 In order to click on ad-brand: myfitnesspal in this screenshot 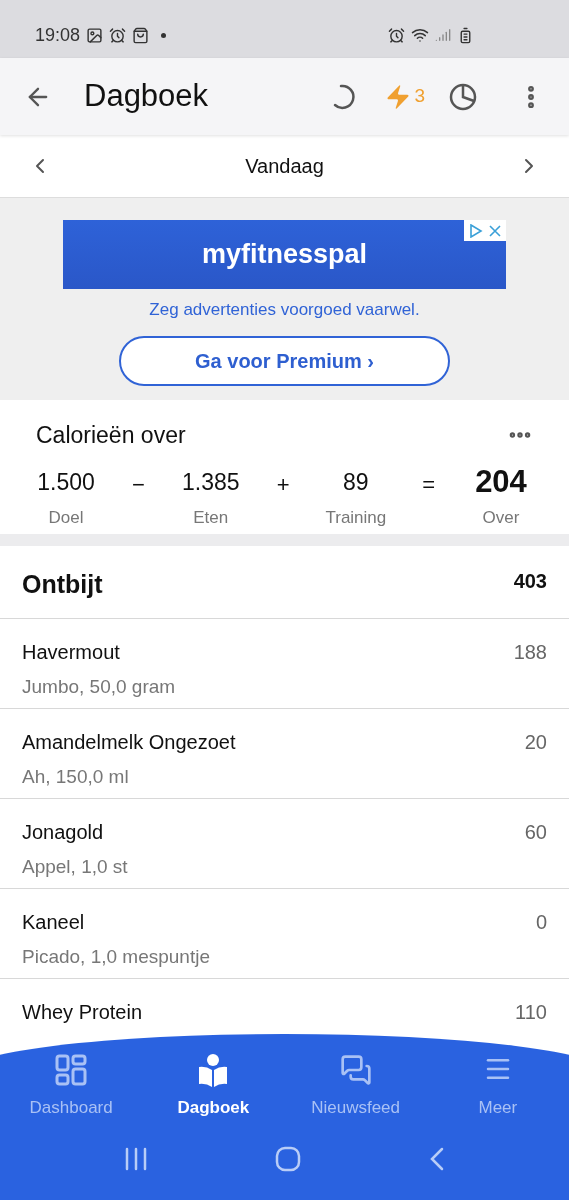, I will do `click(284, 255)`.